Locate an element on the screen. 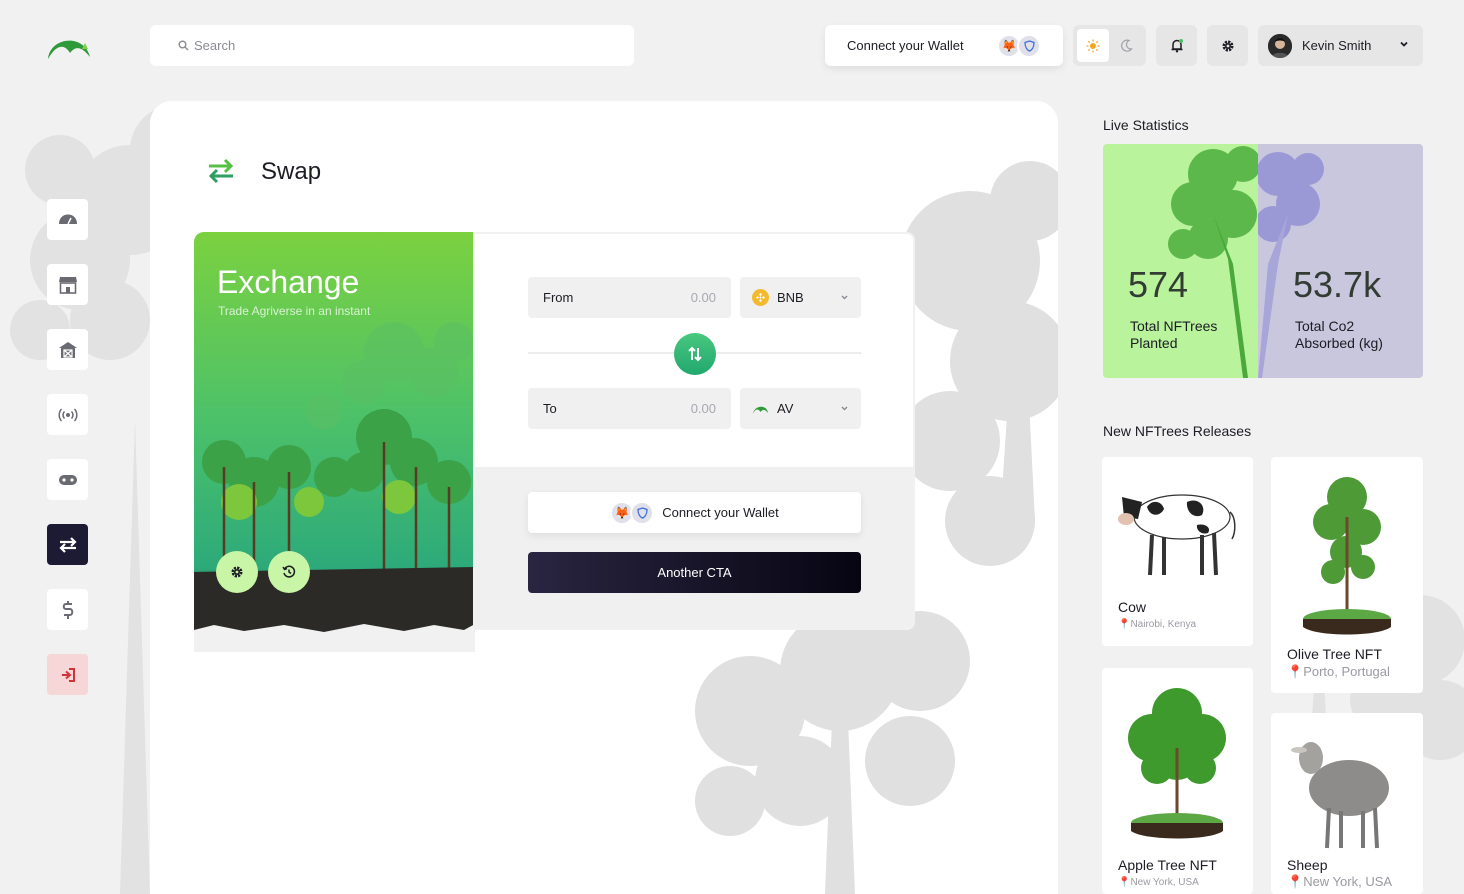 The height and width of the screenshot is (894, 1464). sidebar-item-live is located at coordinates (67, 414).